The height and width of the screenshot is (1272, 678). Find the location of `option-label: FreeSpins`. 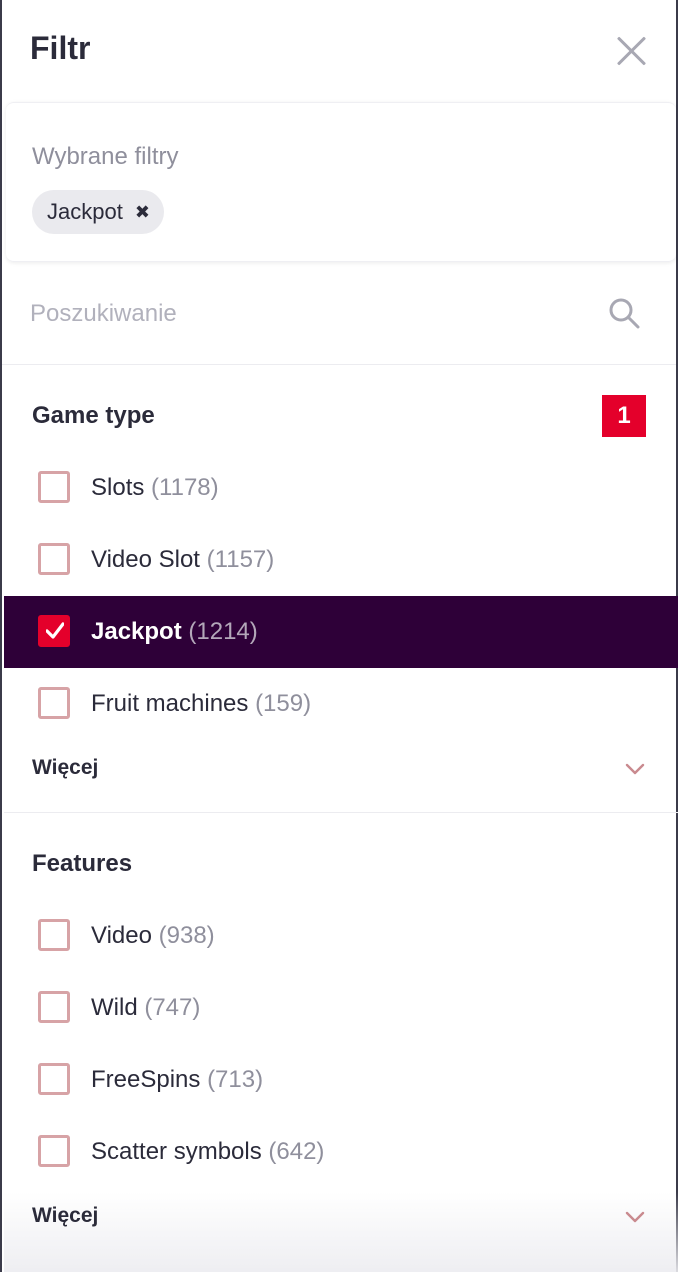

option-label: FreeSpins is located at coordinates (146, 1079).